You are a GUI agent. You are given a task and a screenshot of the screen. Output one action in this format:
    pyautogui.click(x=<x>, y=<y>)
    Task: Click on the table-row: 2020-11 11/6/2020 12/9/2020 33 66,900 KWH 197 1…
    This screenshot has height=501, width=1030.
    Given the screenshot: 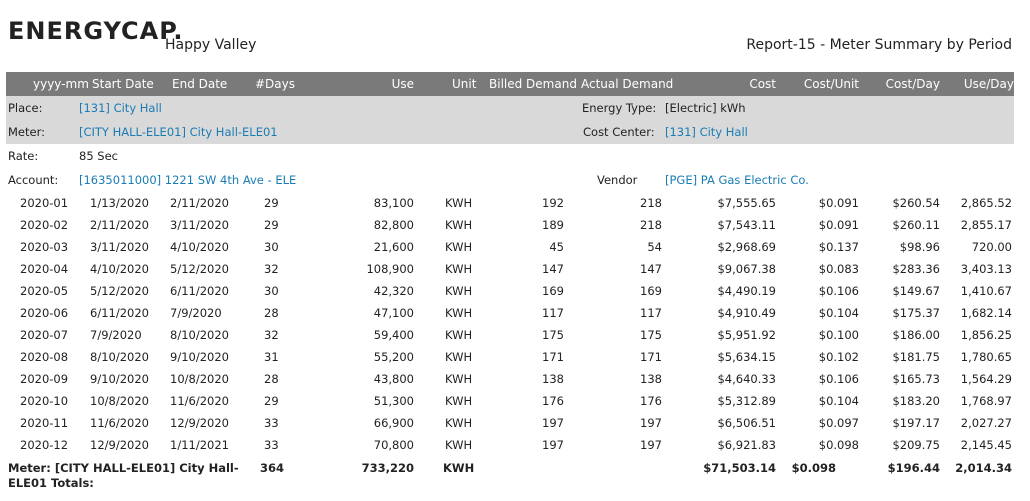 What is the action you would take?
    pyautogui.click(x=510, y=423)
    